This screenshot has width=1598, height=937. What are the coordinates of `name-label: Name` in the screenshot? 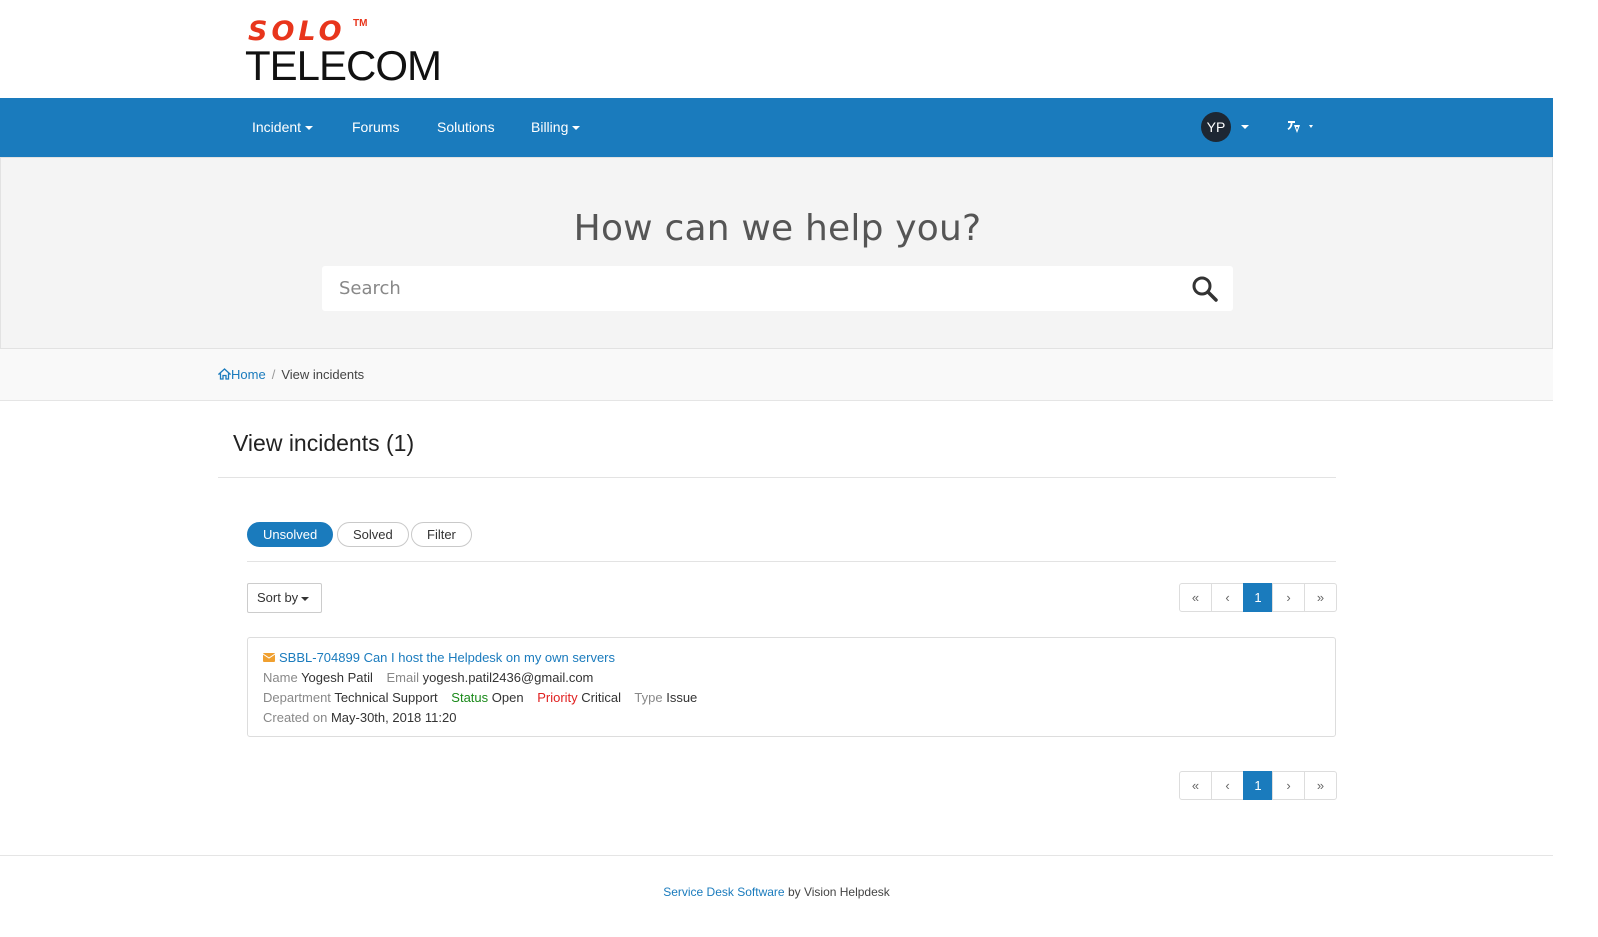 It's located at (280, 677).